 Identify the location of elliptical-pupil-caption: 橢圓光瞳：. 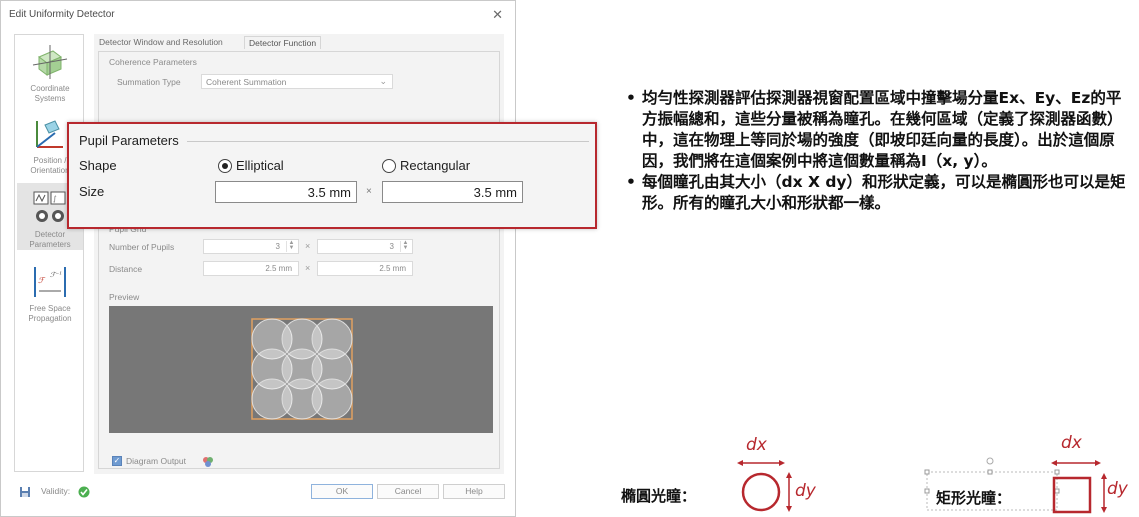
(659, 496).